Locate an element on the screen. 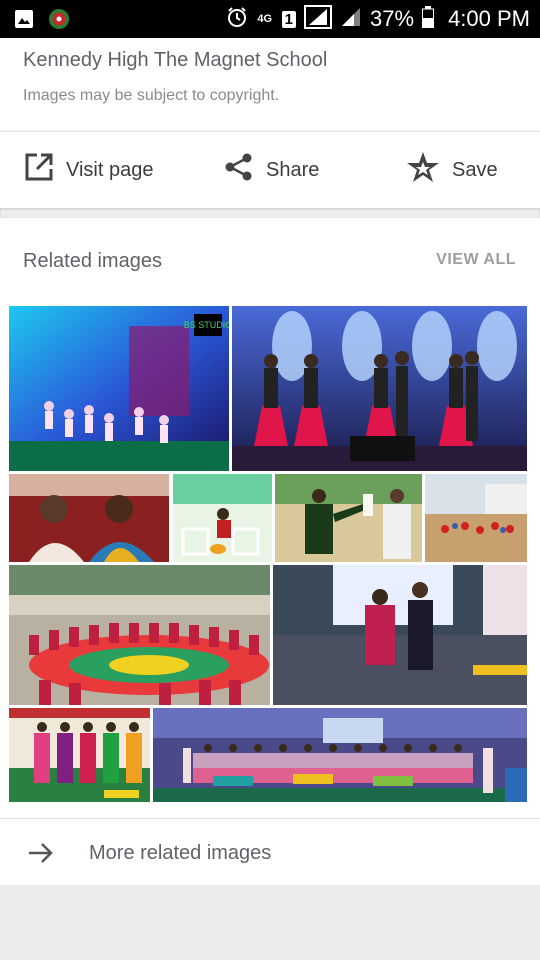 The image size is (540, 960). related-image-traditional-dress is located at coordinates (79, 755).